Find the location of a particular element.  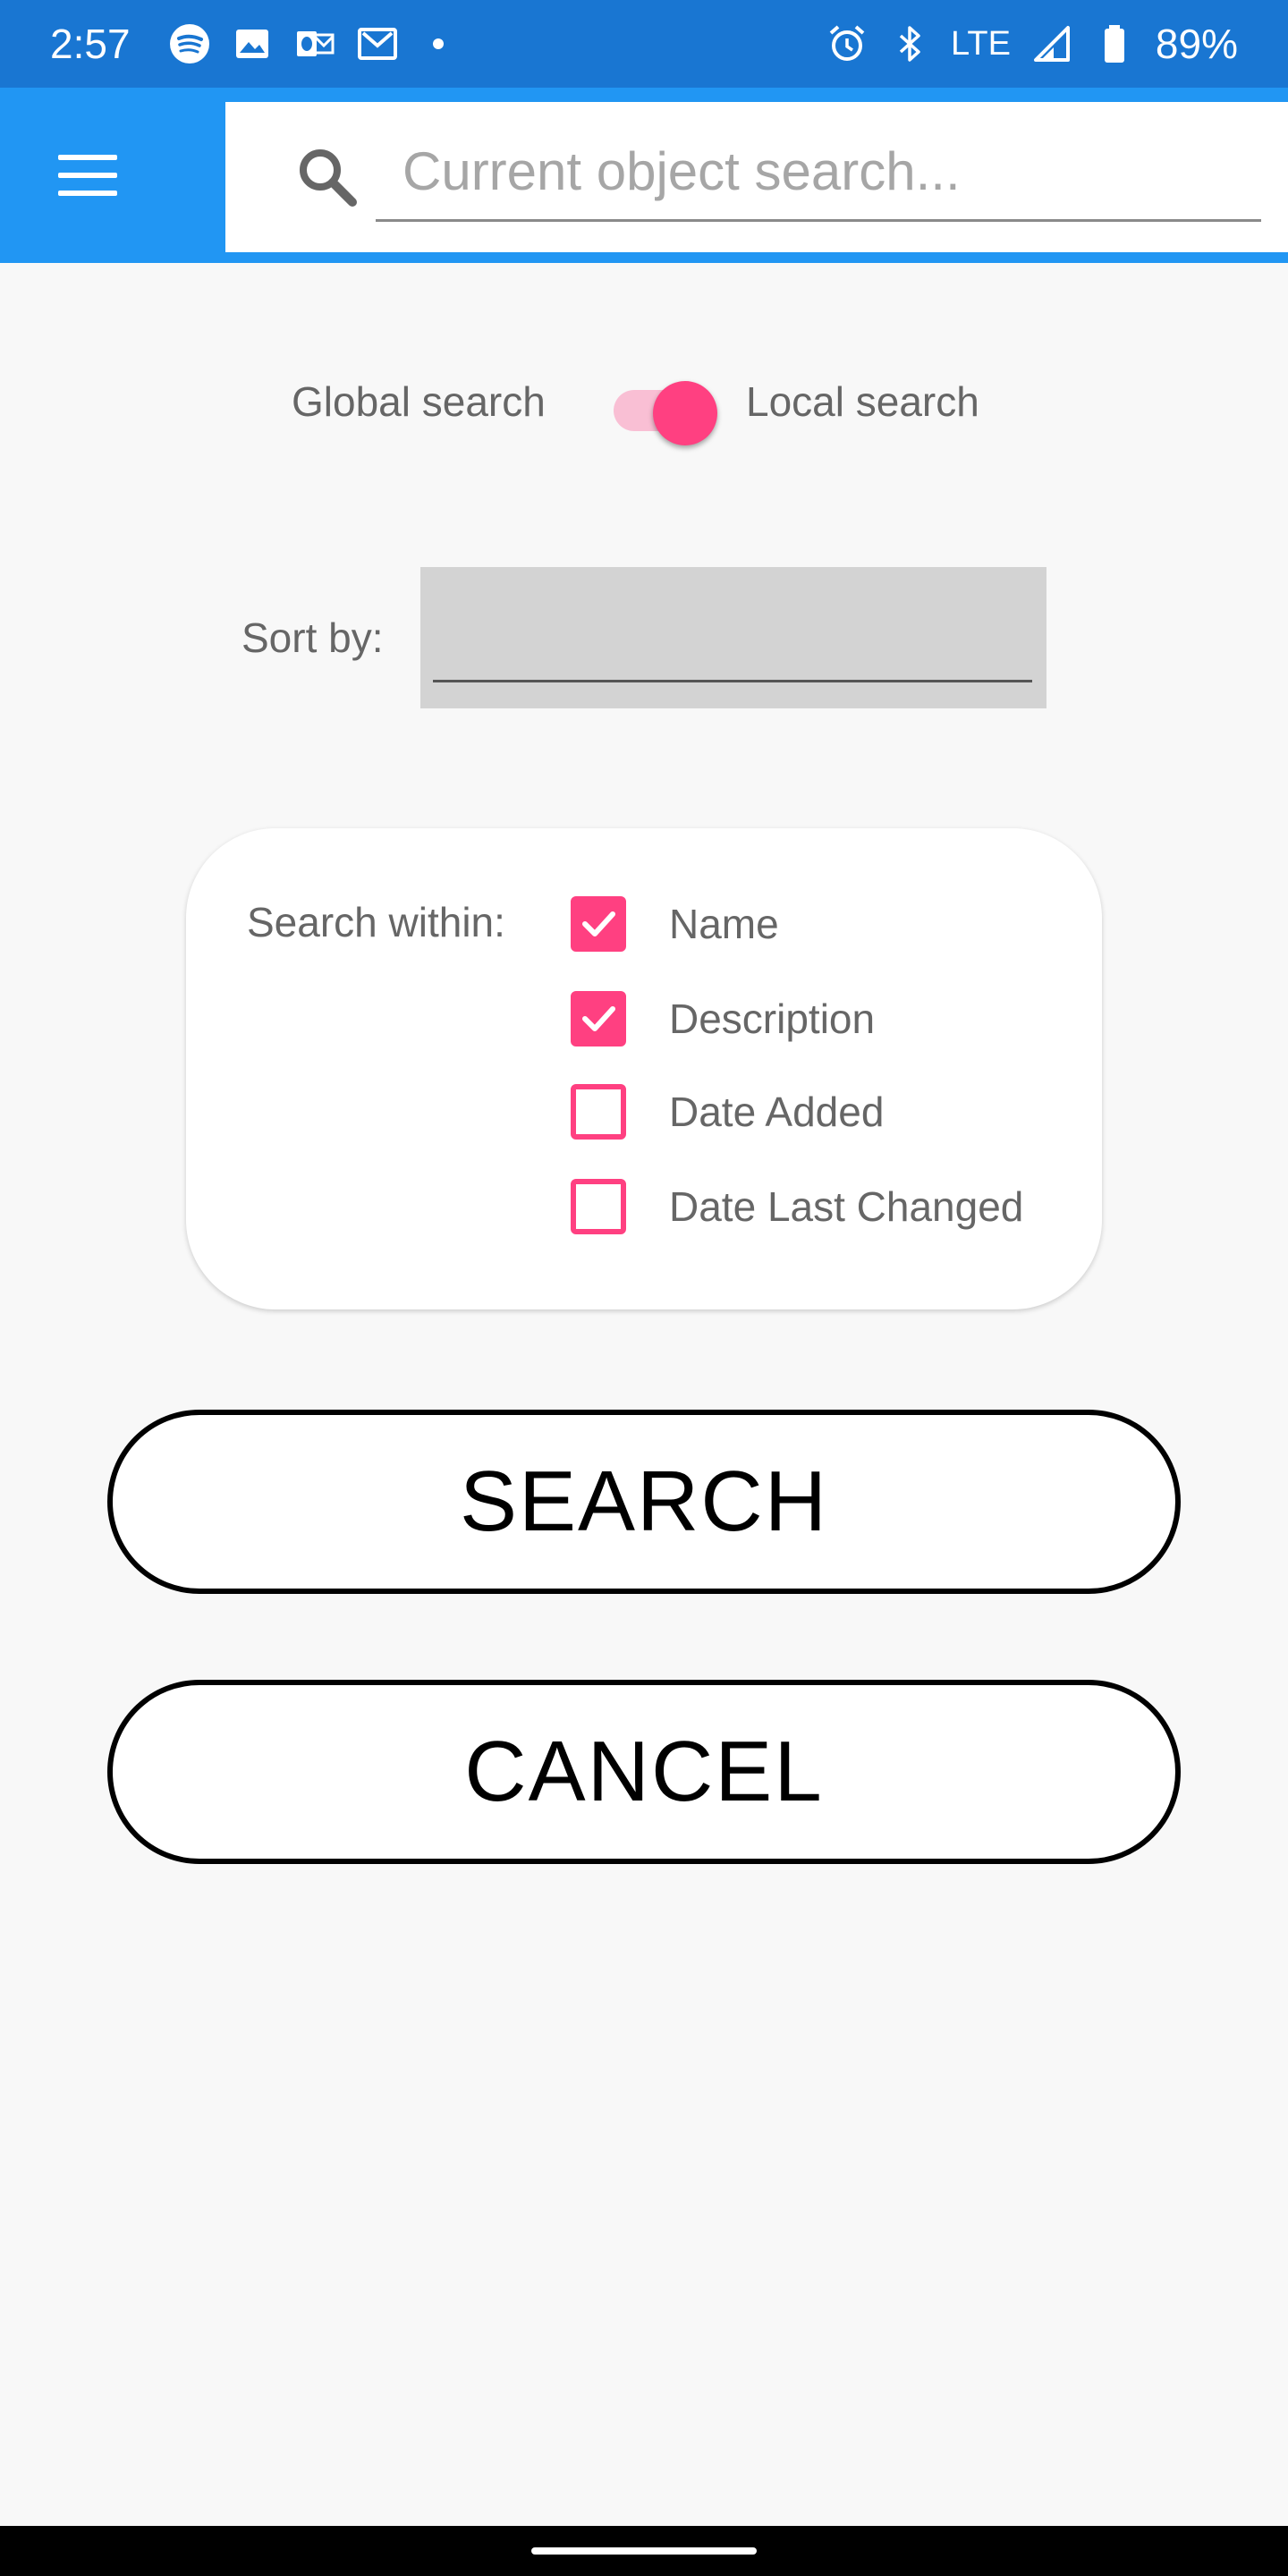

bluetooth-icon is located at coordinates (909, 44).